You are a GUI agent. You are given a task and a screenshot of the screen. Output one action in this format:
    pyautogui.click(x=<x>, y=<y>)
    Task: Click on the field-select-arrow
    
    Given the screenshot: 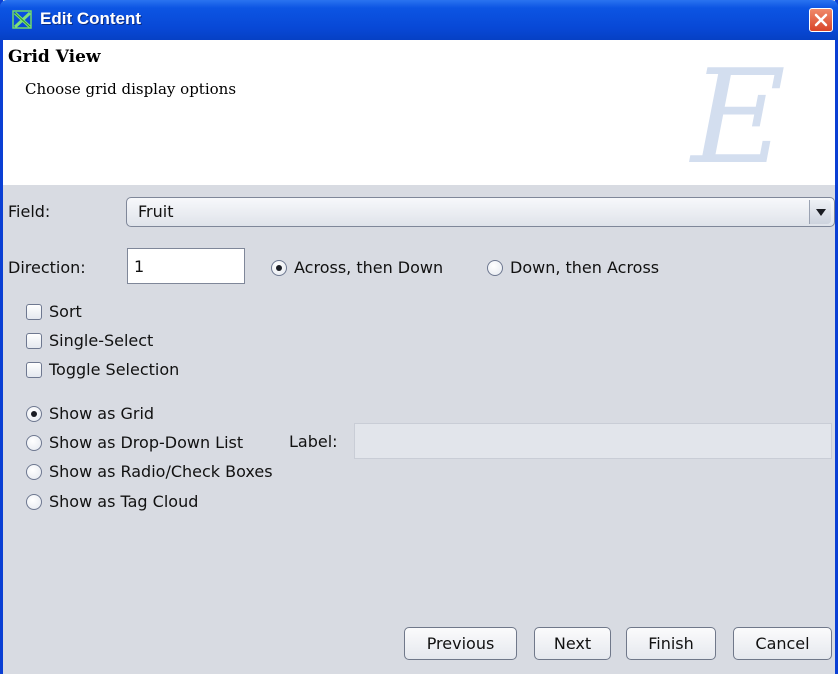 What is the action you would take?
    pyautogui.click(x=820, y=212)
    